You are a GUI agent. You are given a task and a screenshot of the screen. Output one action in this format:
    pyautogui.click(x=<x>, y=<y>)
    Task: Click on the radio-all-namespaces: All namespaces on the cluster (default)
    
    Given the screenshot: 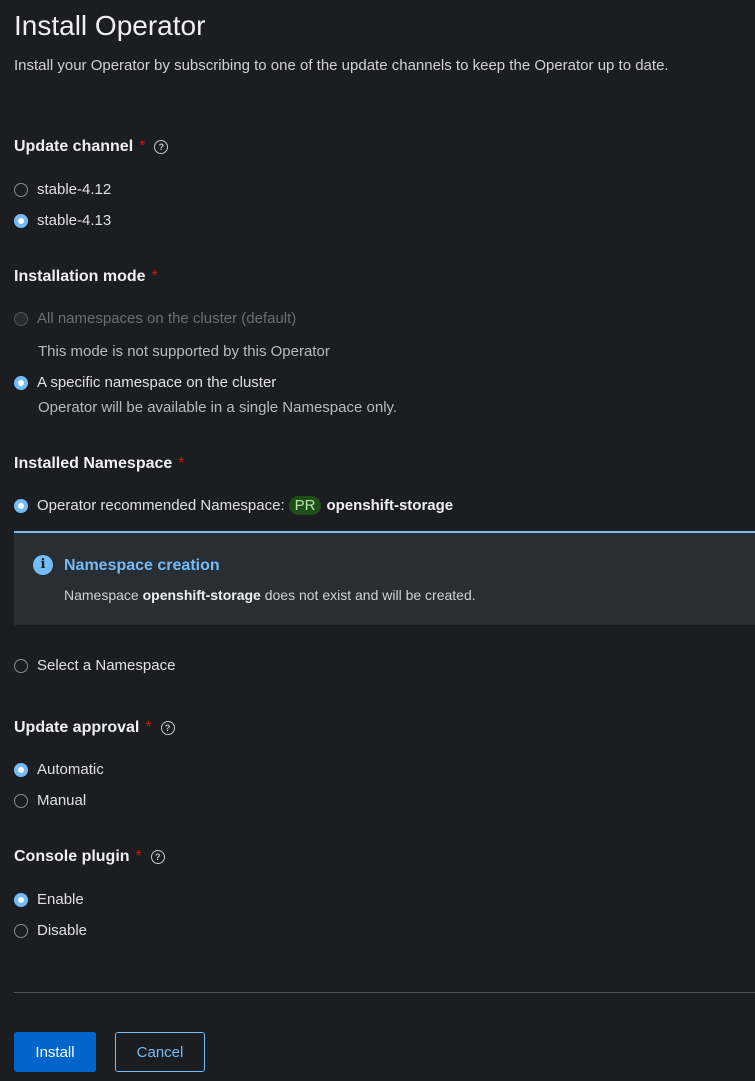 What is the action you would take?
    pyautogui.click(x=155, y=318)
    